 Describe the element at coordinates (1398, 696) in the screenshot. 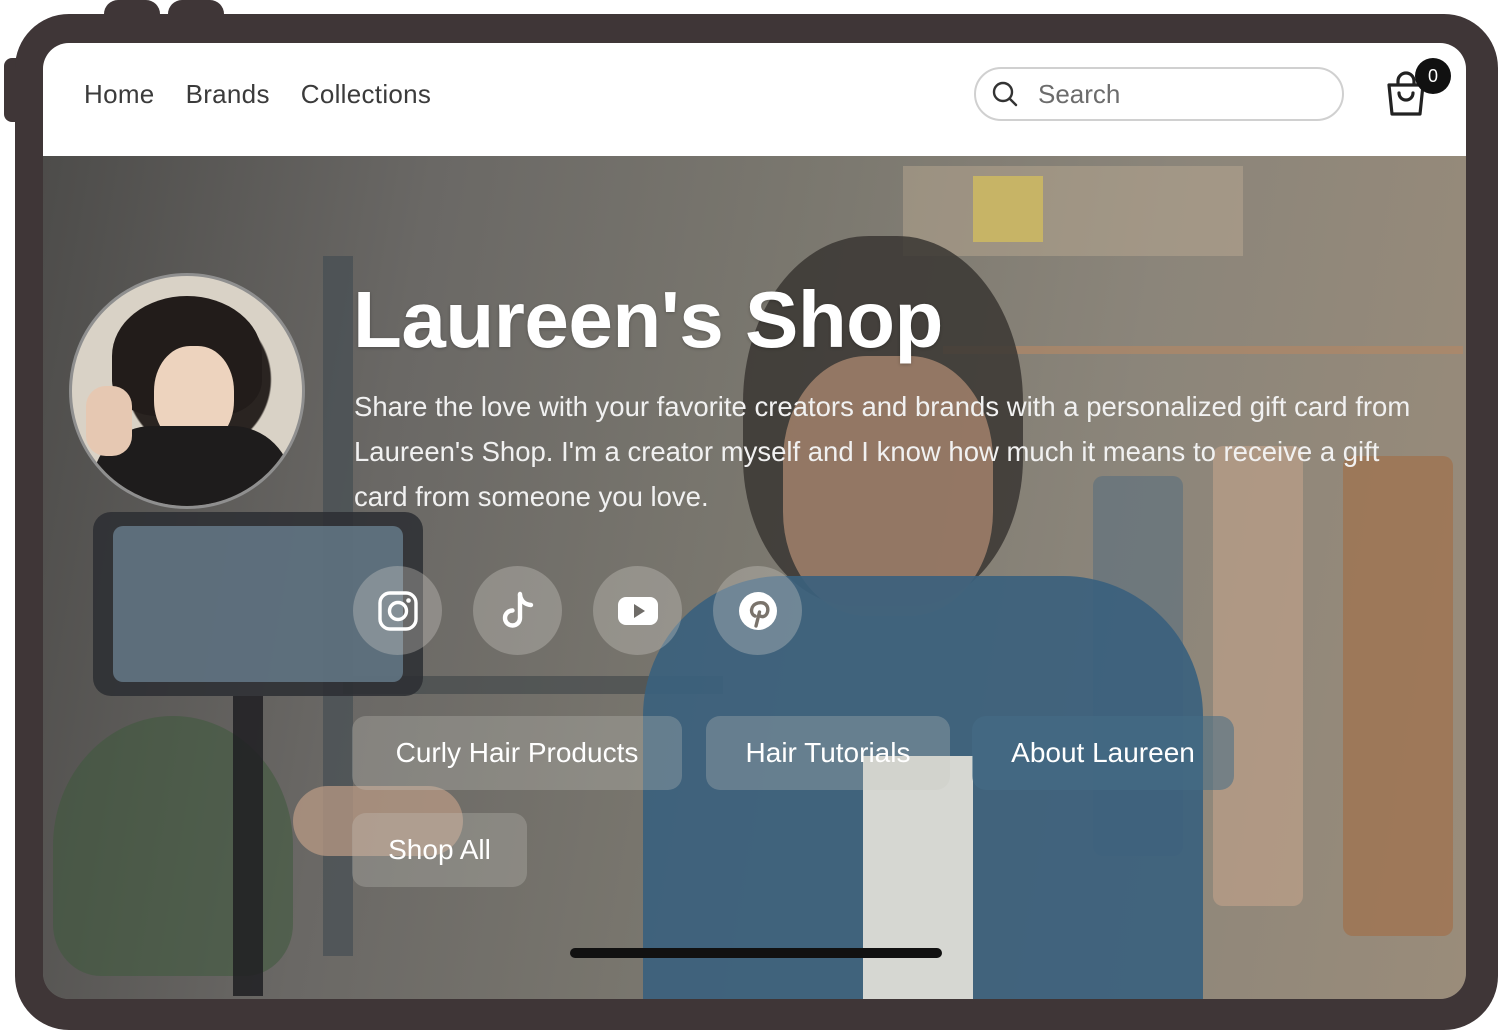

I see `background-clothing` at that location.